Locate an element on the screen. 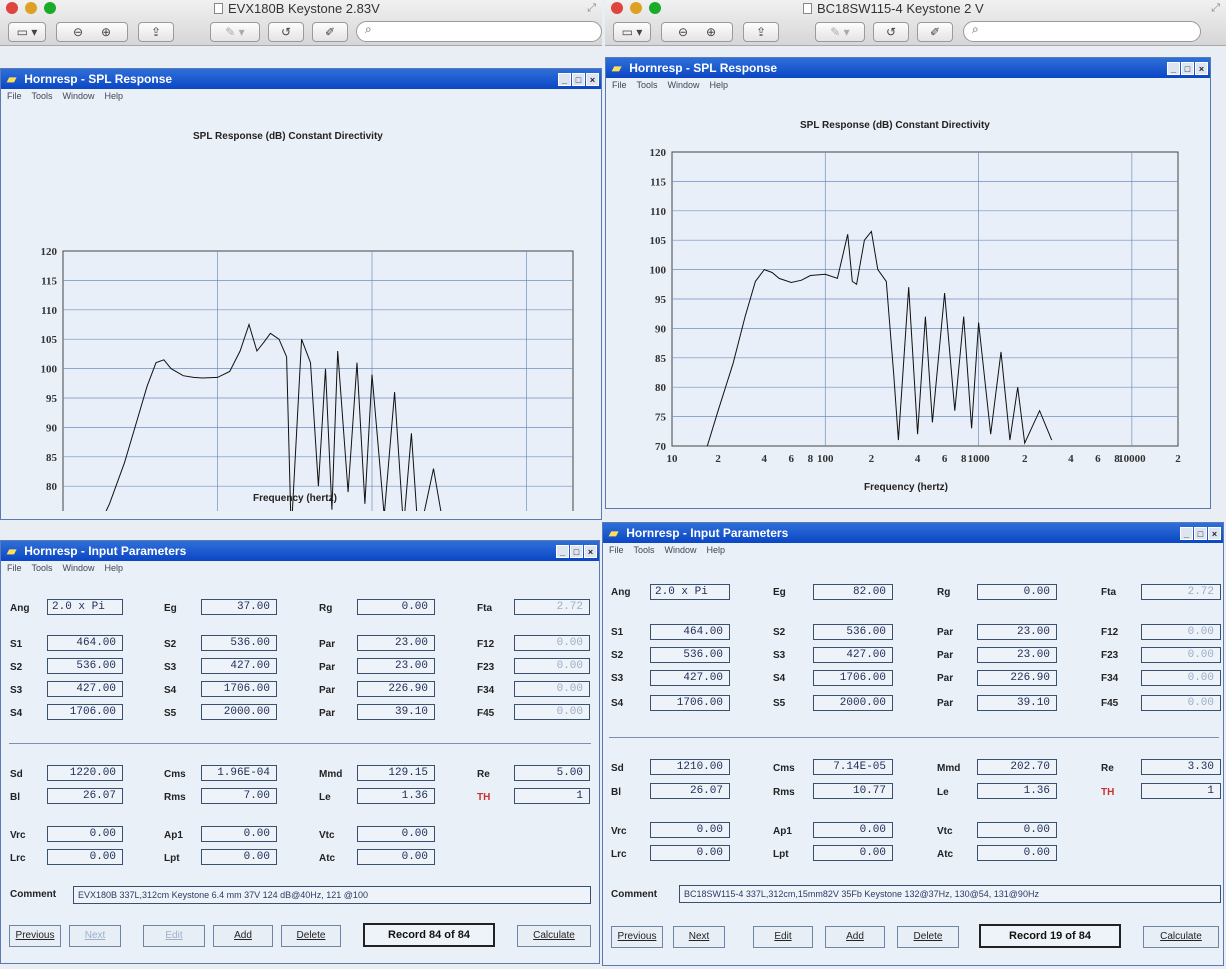 This screenshot has height=969, width=1226. par34-field: 226.90 is located at coordinates (1017, 678).